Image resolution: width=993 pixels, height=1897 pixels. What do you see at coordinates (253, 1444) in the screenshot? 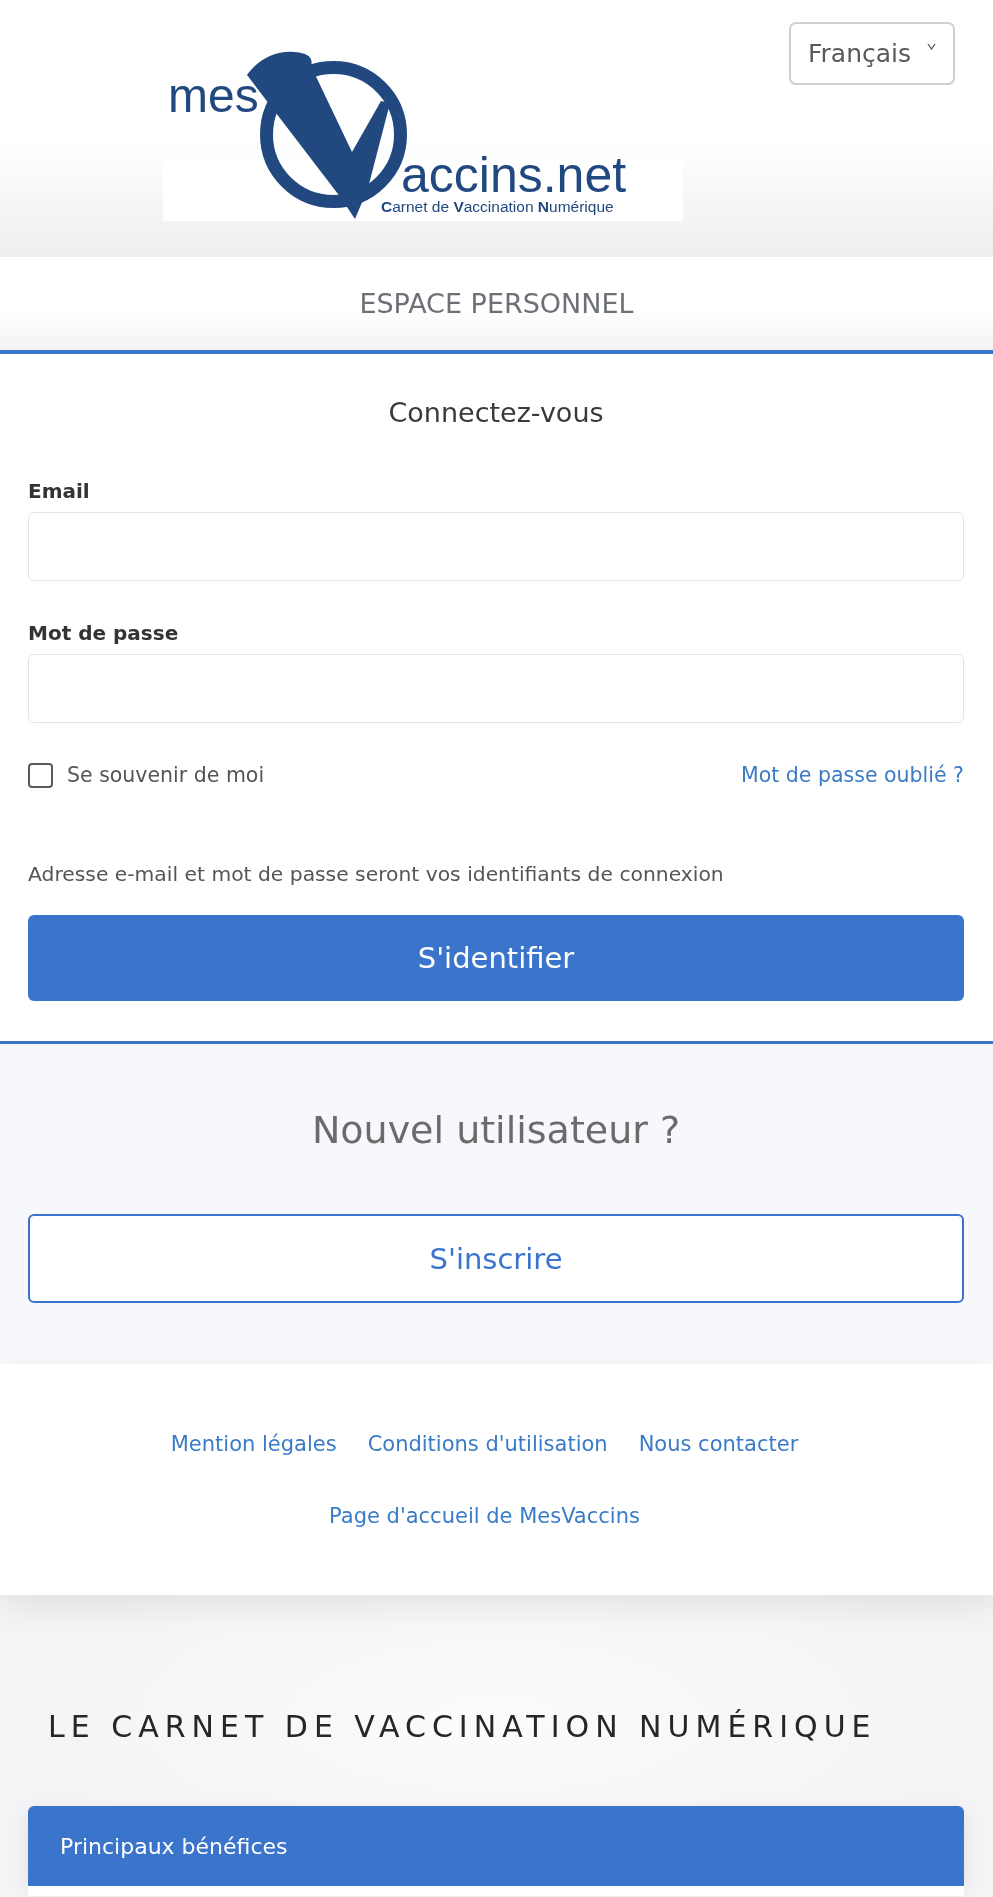
I see `footer-link: Mention légales` at bounding box center [253, 1444].